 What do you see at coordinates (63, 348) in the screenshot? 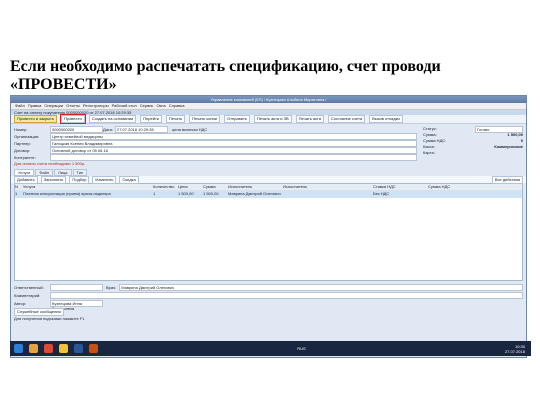
I see `1c-icon` at bounding box center [63, 348].